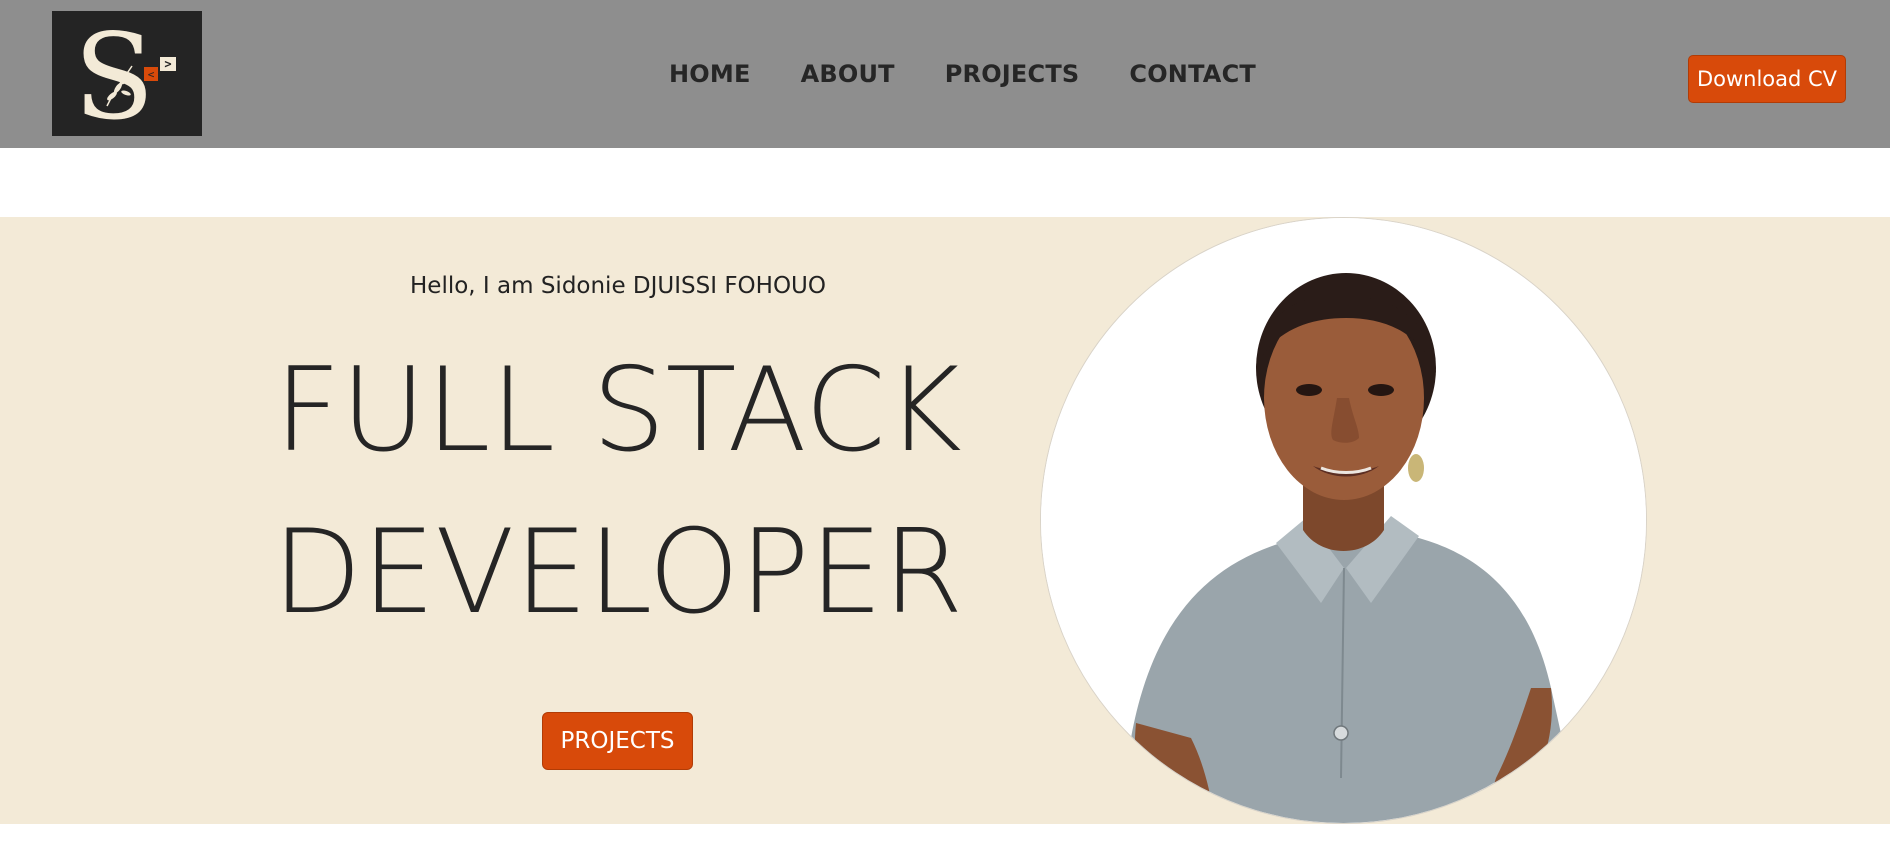 Image resolution: width=1895 pixels, height=862 pixels. I want to click on projects-button: PROJECTS, so click(617, 741).